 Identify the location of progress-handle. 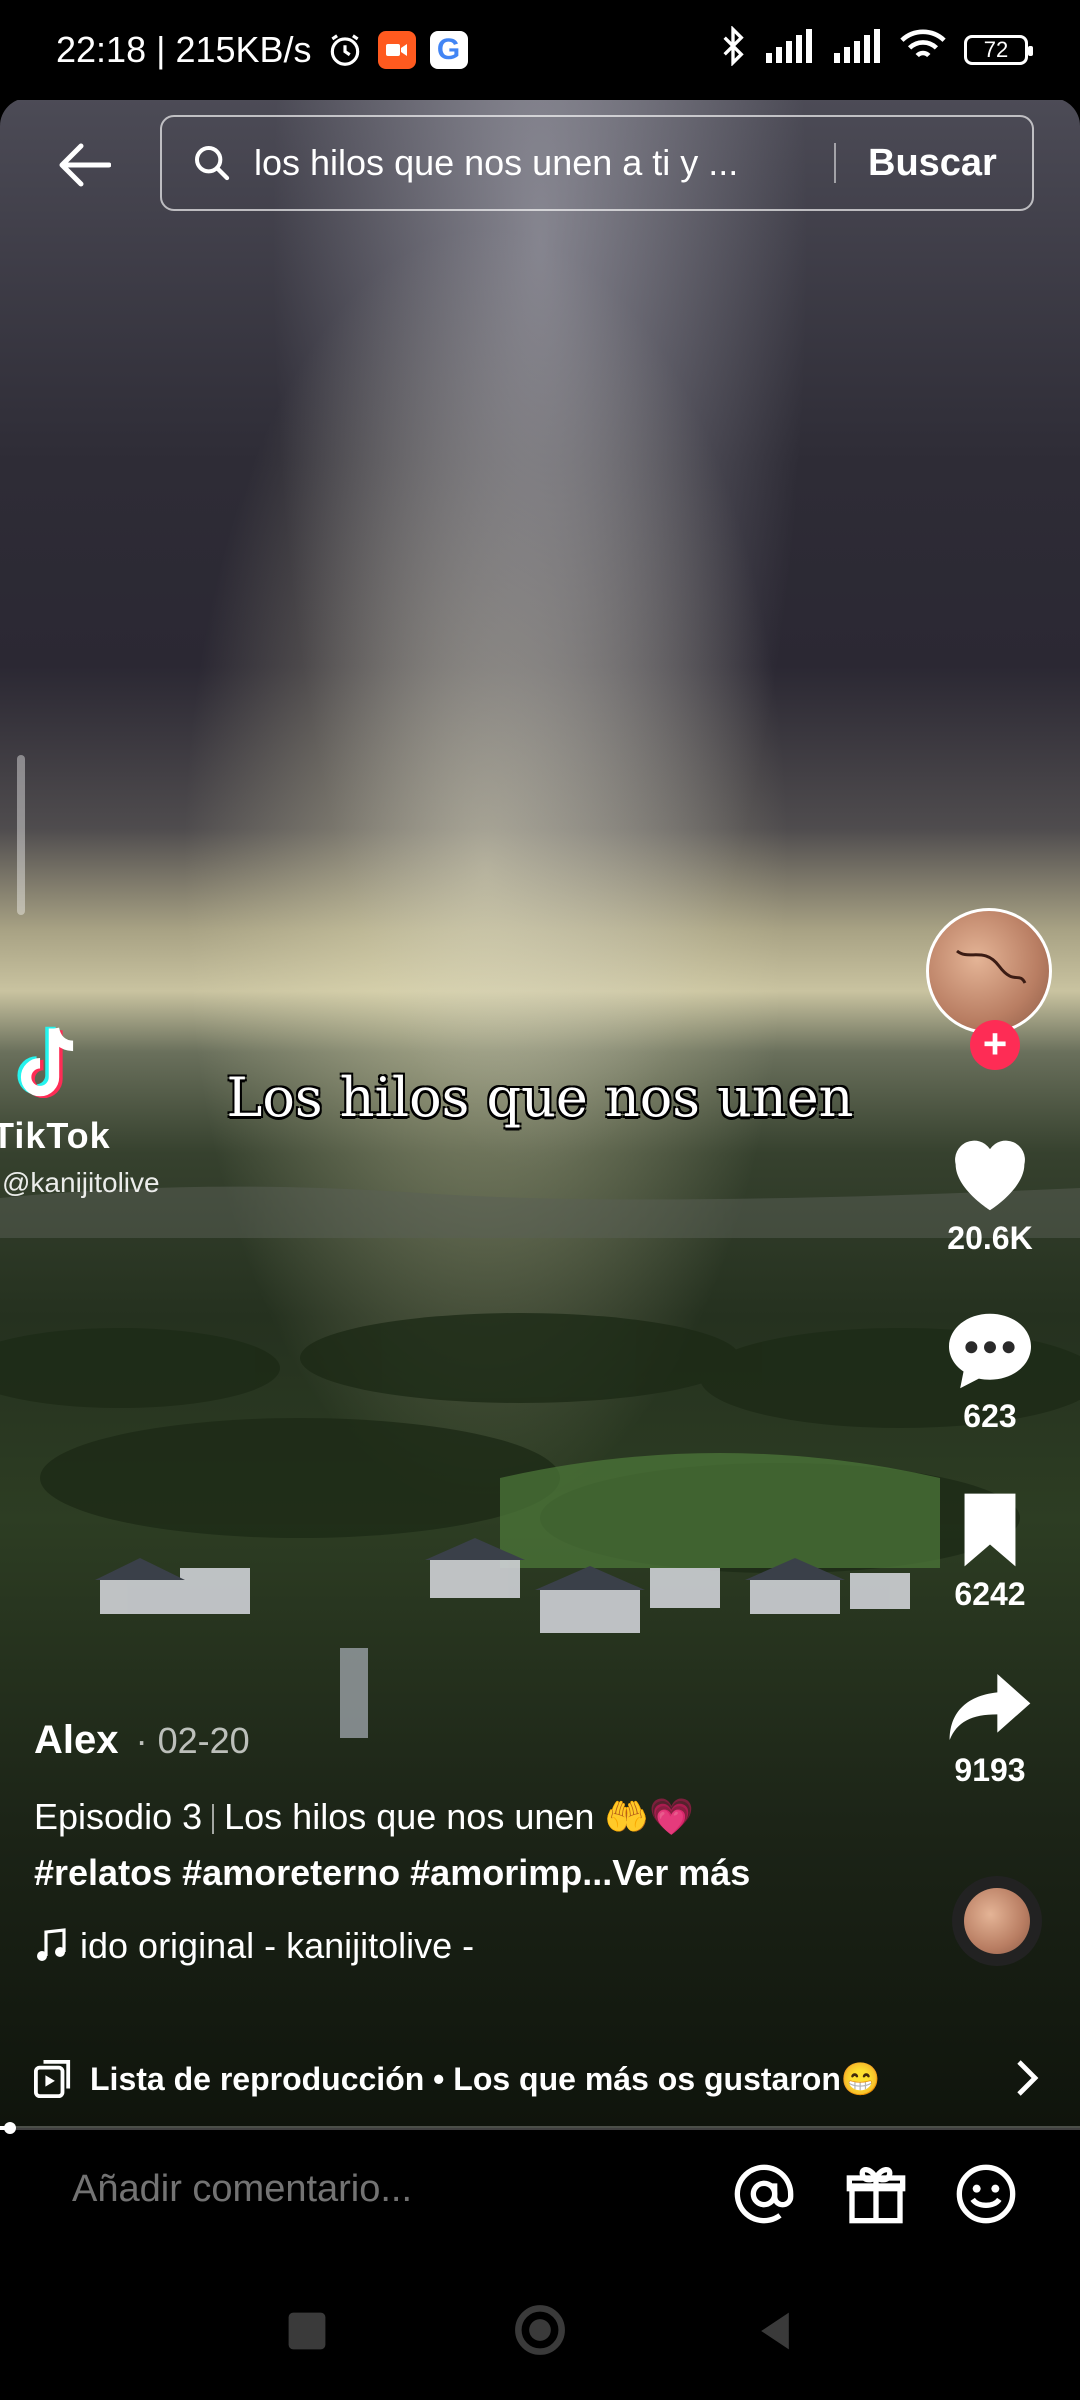
(10, 2128).